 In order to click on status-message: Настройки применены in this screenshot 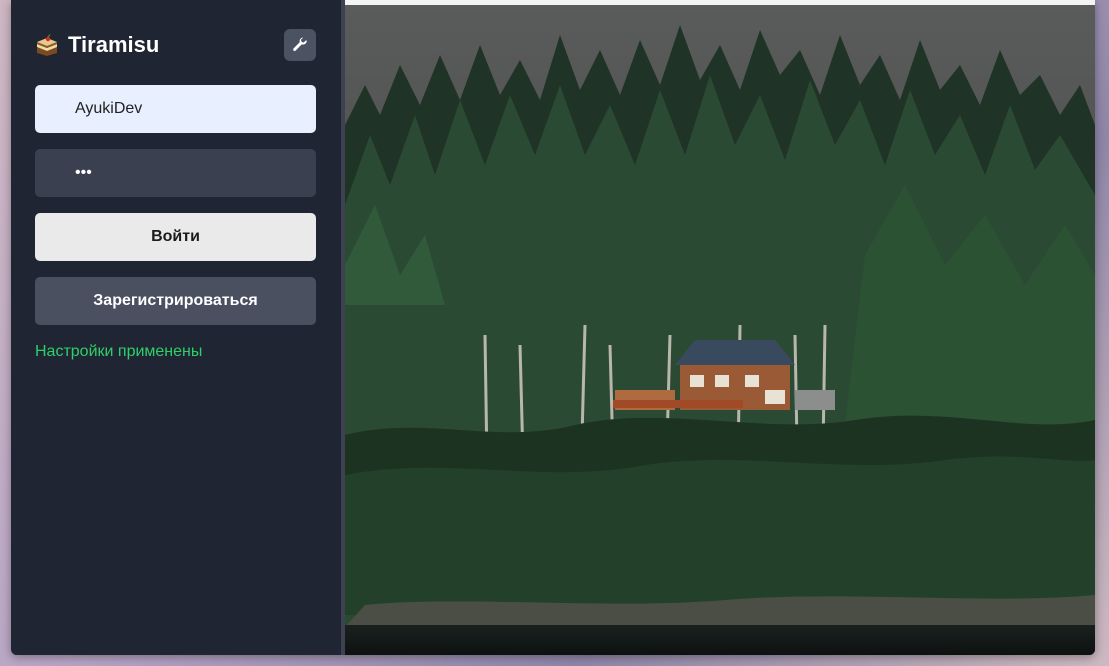, I will do `click(119, 351)`.